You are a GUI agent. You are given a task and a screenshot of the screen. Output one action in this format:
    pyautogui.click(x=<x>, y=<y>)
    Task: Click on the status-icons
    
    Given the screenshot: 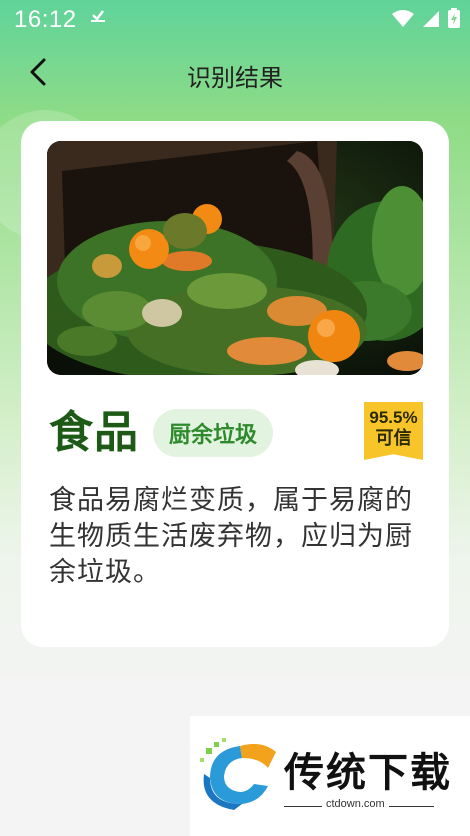 What is the action you would take?
    pyautogui.click(x=426, y=21)
    